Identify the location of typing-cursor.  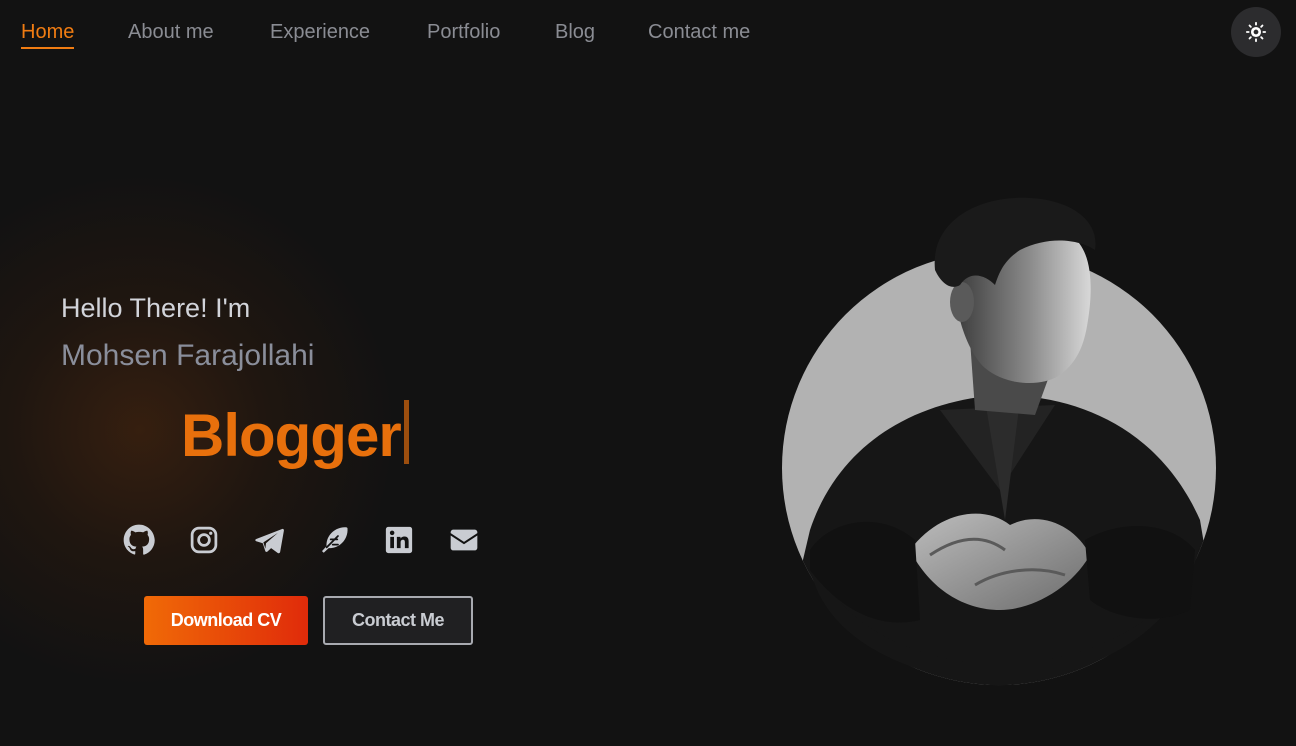
(406, 432).